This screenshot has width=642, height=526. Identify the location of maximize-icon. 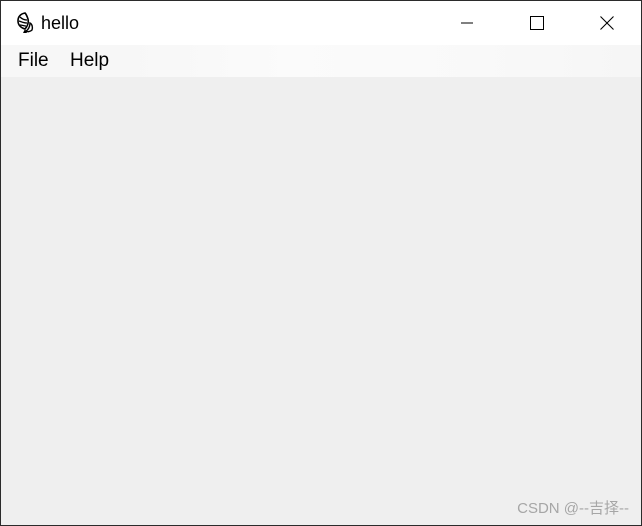
(537, 23).